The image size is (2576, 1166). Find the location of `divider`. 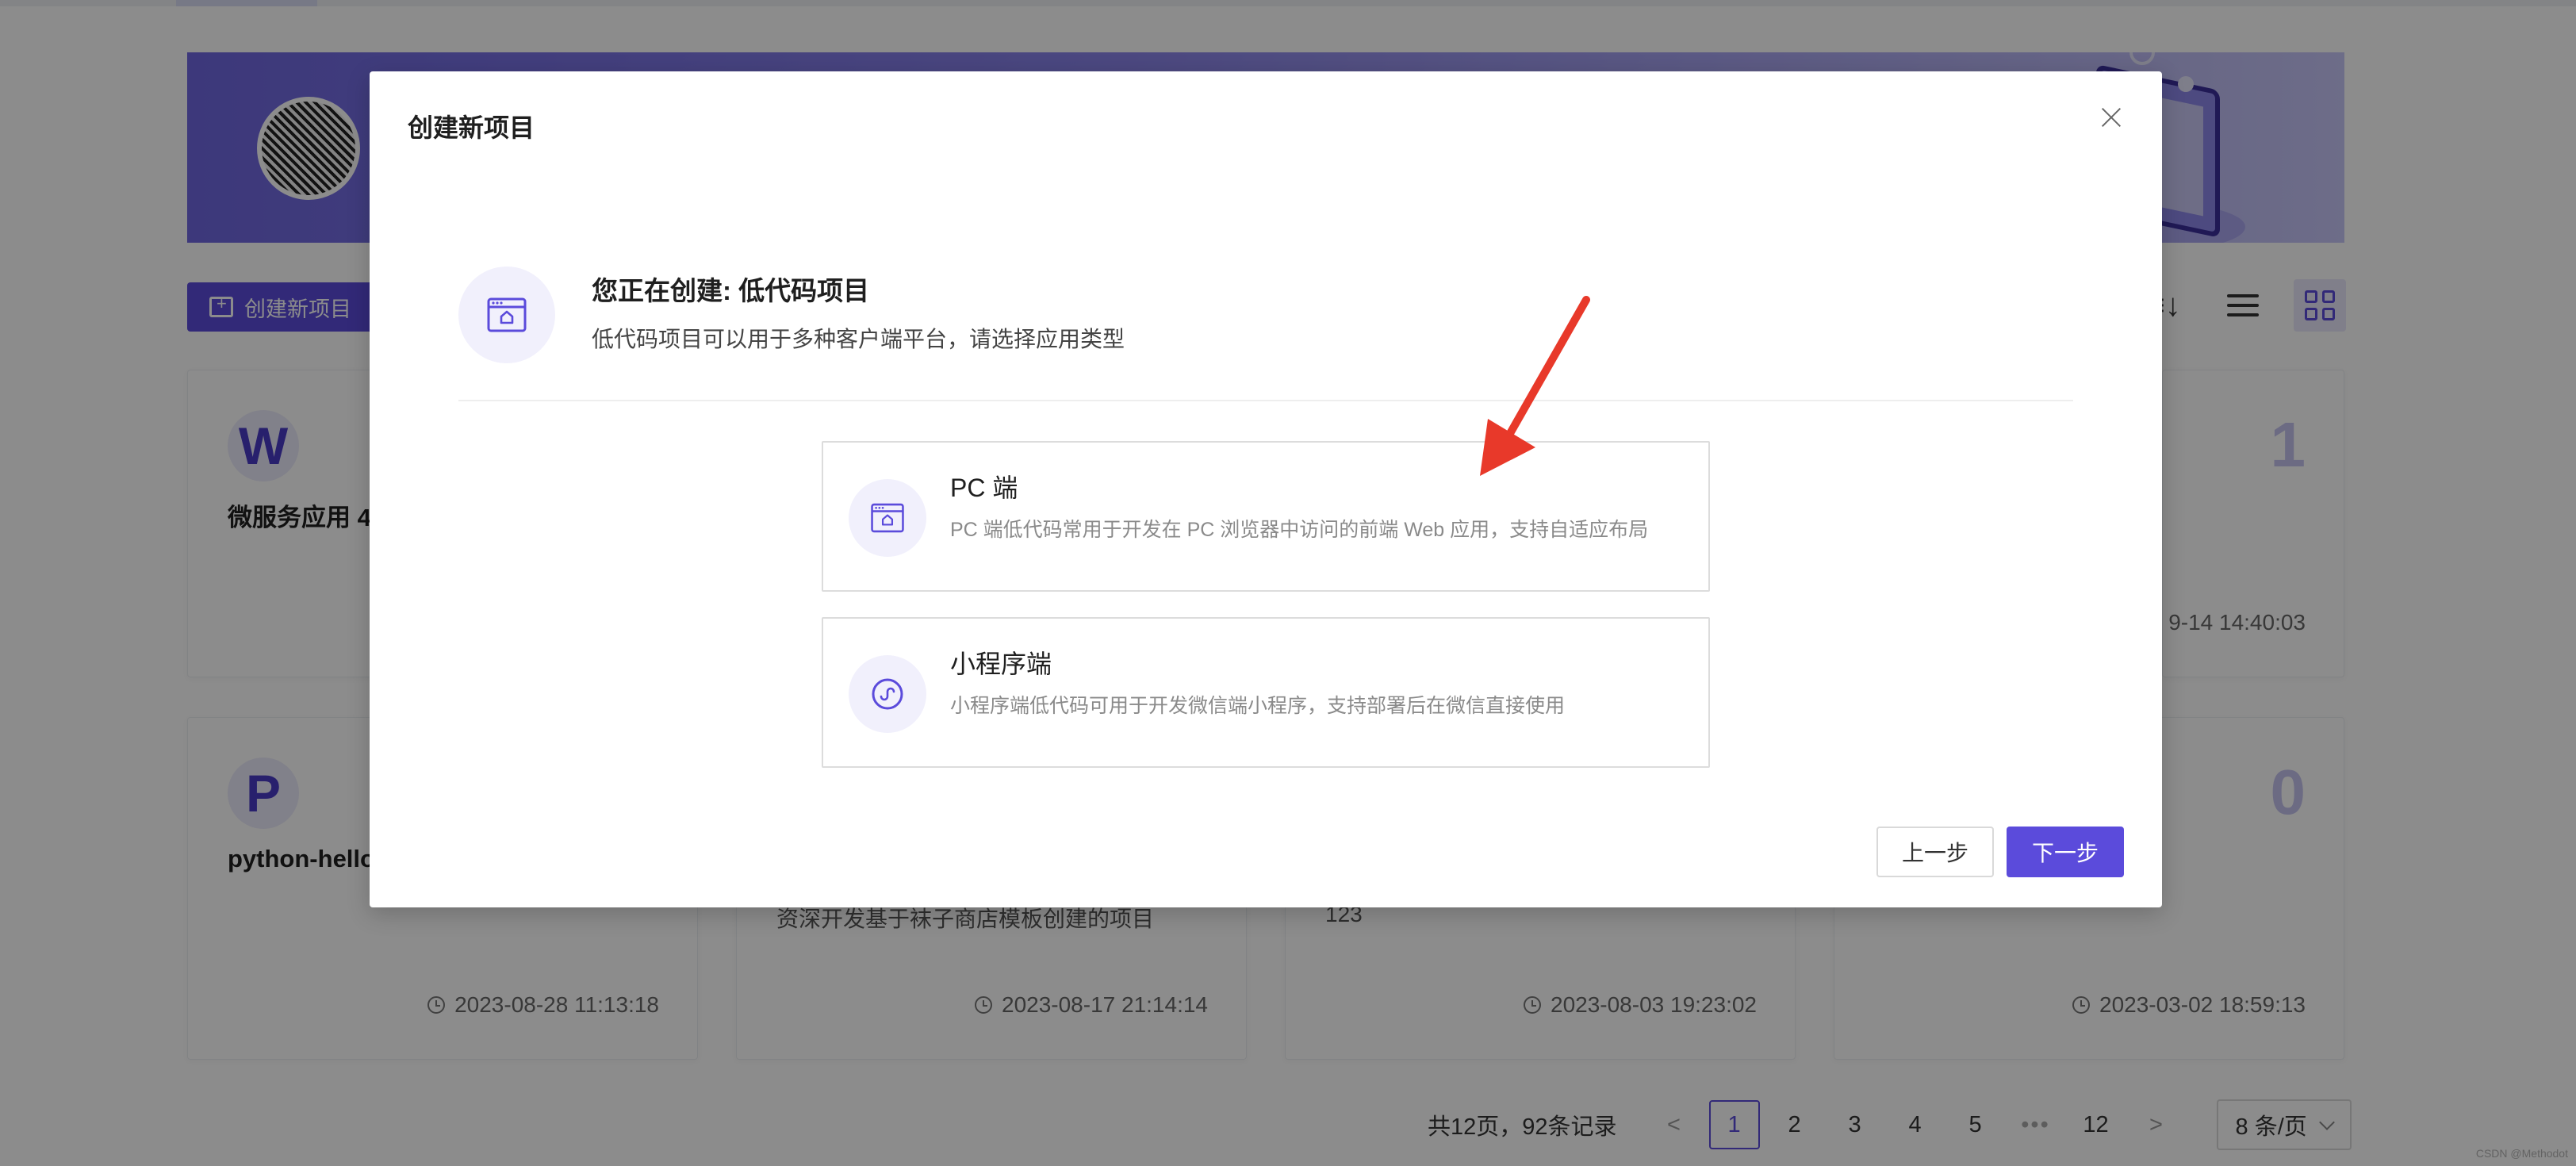

divider is located at coordinates (1265, 401).